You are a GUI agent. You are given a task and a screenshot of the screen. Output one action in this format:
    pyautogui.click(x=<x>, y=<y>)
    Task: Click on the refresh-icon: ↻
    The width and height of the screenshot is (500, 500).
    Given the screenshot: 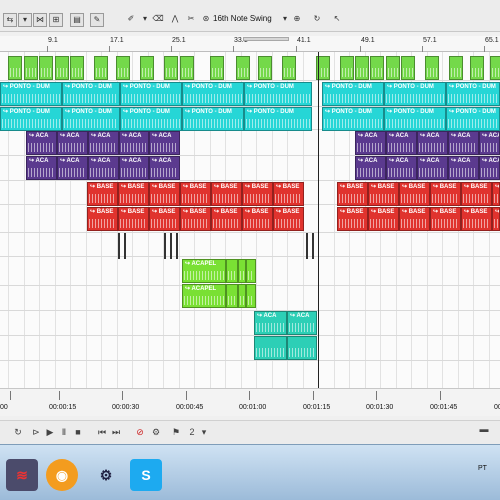 What is the action you would take?
    pyautogui.click(x=317, y=20)
    